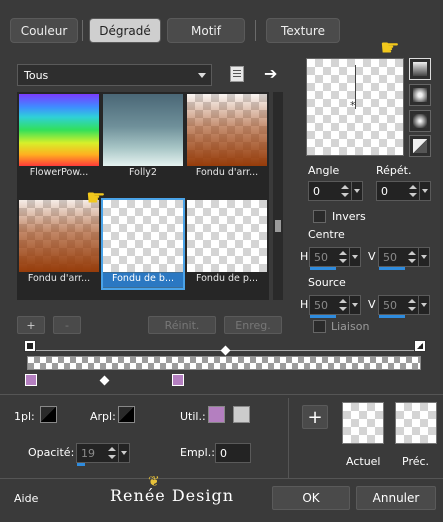  What do you see at coordinates (114, 75) in the screenshot?
I see `category-select: Tous` at bounding box center [114, 75].